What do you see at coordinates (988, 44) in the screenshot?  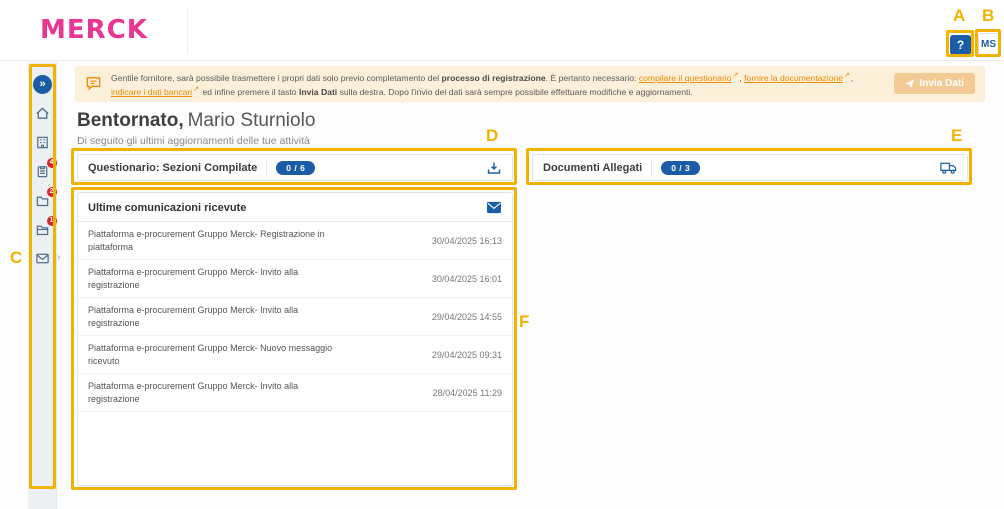 I see `user-avatar-button: MS` at bounding box center [988, 44].